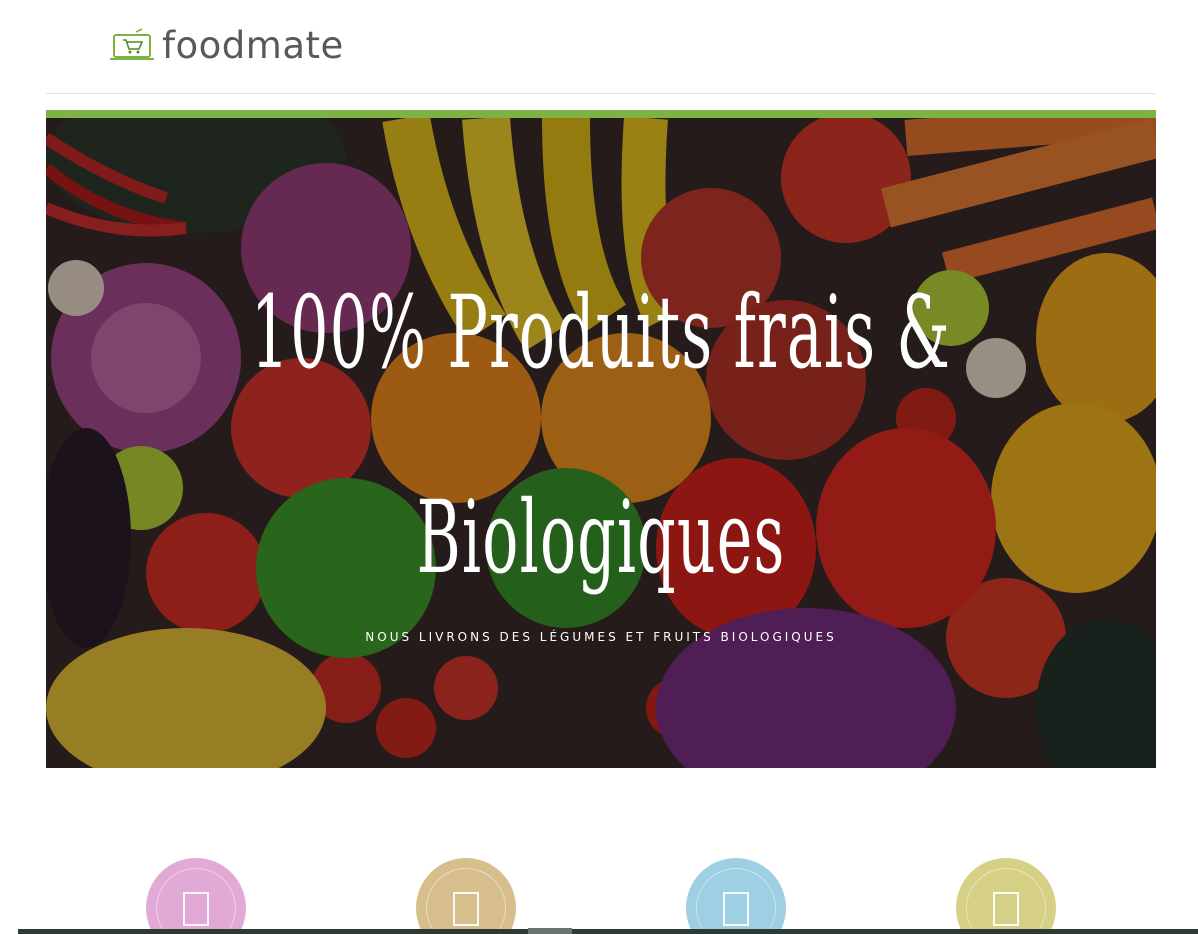  Describe the element at coordinates (599, 896) in the screenshot. I see `features-row` at that location.